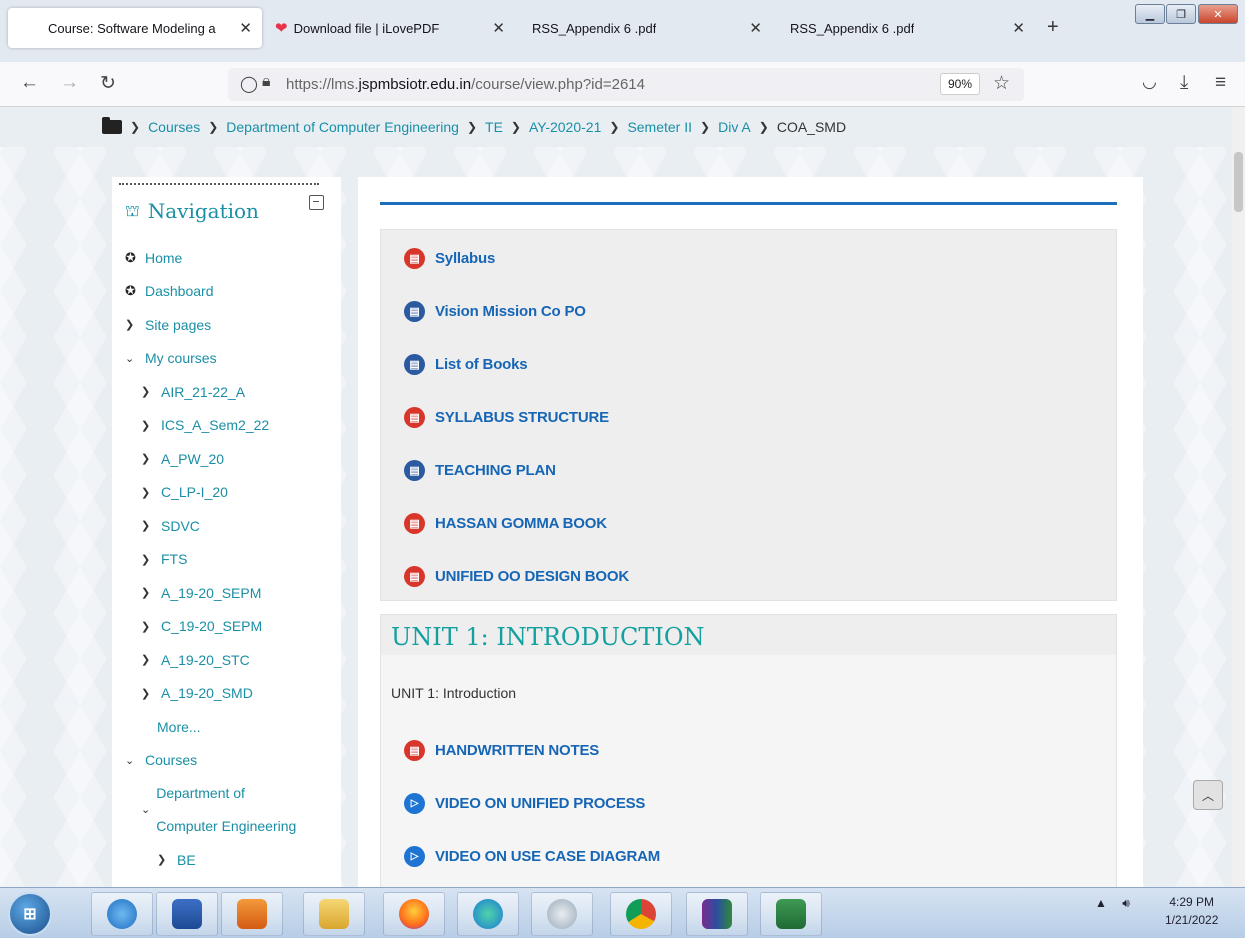 The width and height of the screenshot is (1245, 938). I want to click on taskbar-file-explorer, so click(334, 914).